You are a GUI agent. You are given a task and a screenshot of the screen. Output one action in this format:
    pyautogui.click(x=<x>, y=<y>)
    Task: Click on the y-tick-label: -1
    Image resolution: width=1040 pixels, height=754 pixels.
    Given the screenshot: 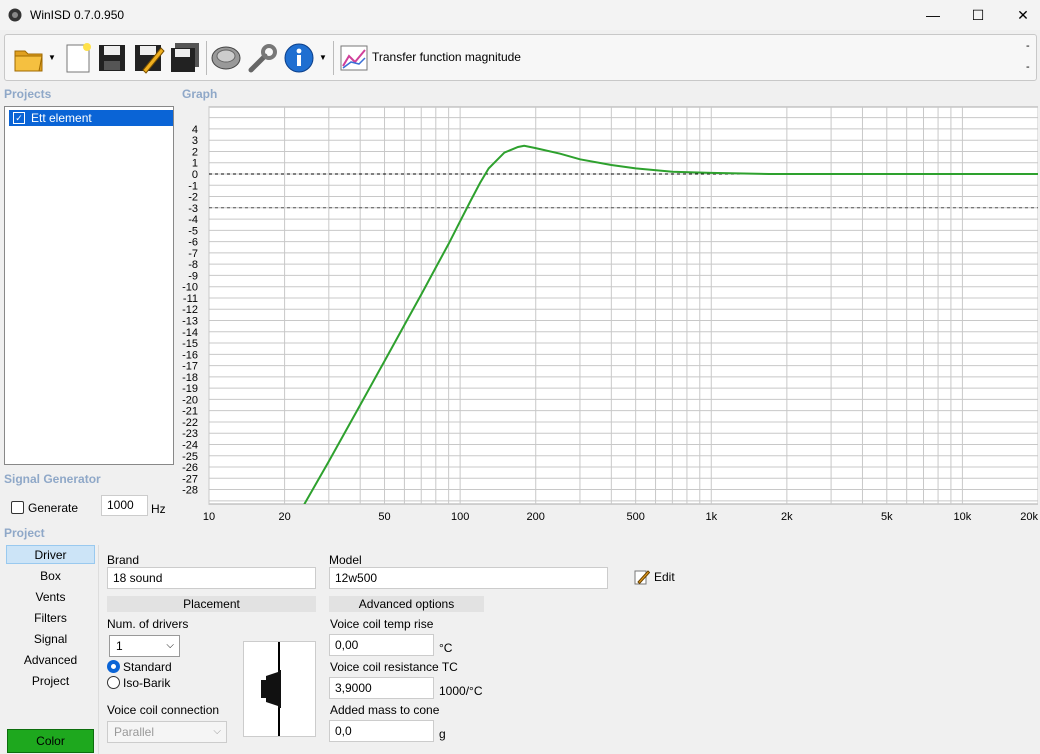 What is the action you would take?
    pyautogui.click(x=193, y=186)
    